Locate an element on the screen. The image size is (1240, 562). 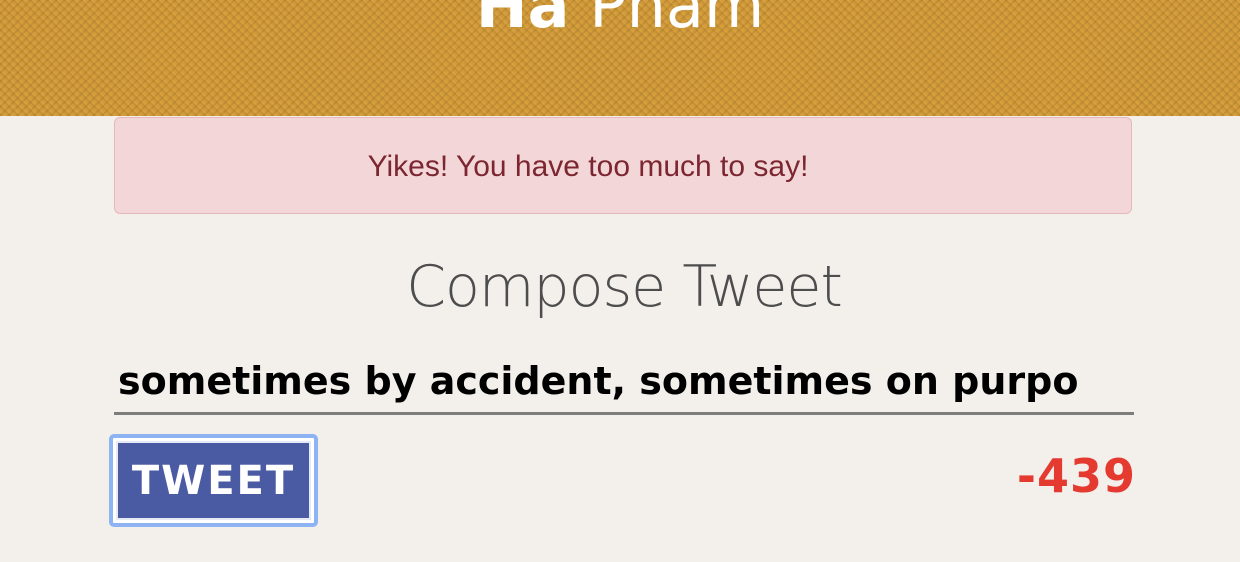
tweet-button: TWEET is located at coordinates (213, 480).